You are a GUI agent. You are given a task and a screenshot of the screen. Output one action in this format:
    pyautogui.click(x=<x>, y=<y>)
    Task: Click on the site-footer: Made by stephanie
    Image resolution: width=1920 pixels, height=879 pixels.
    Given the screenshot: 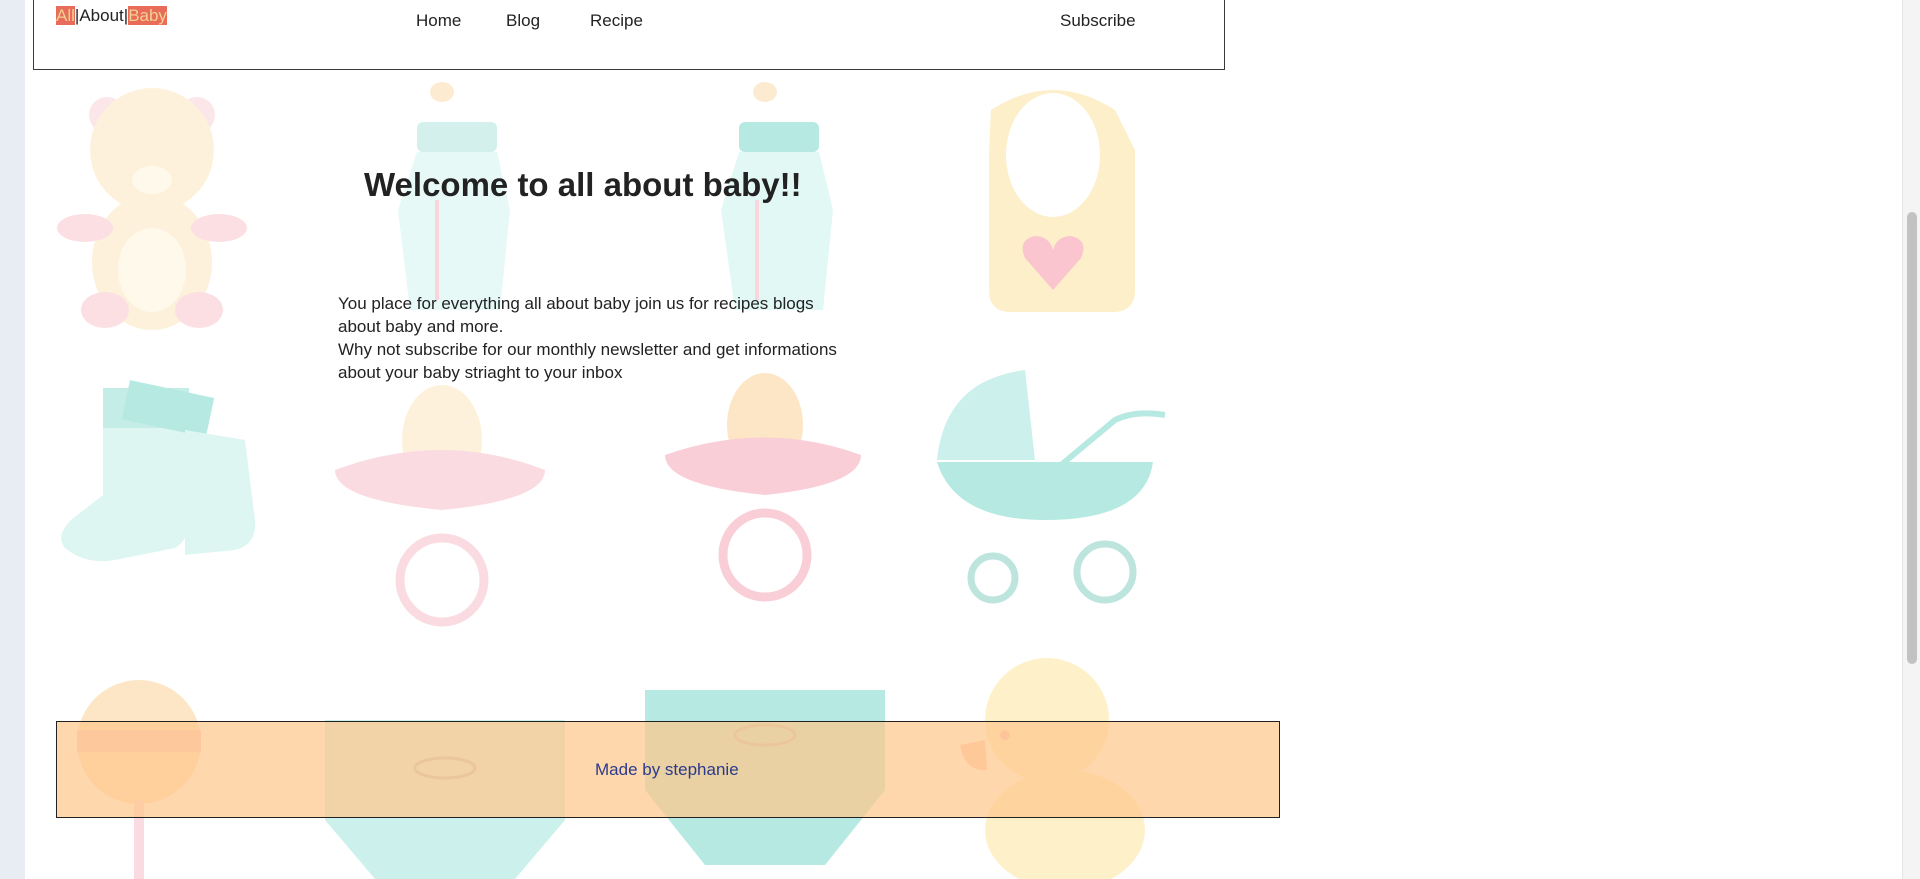 What is the action you would take?
    pyautogui.click(x=668, y=769)
    